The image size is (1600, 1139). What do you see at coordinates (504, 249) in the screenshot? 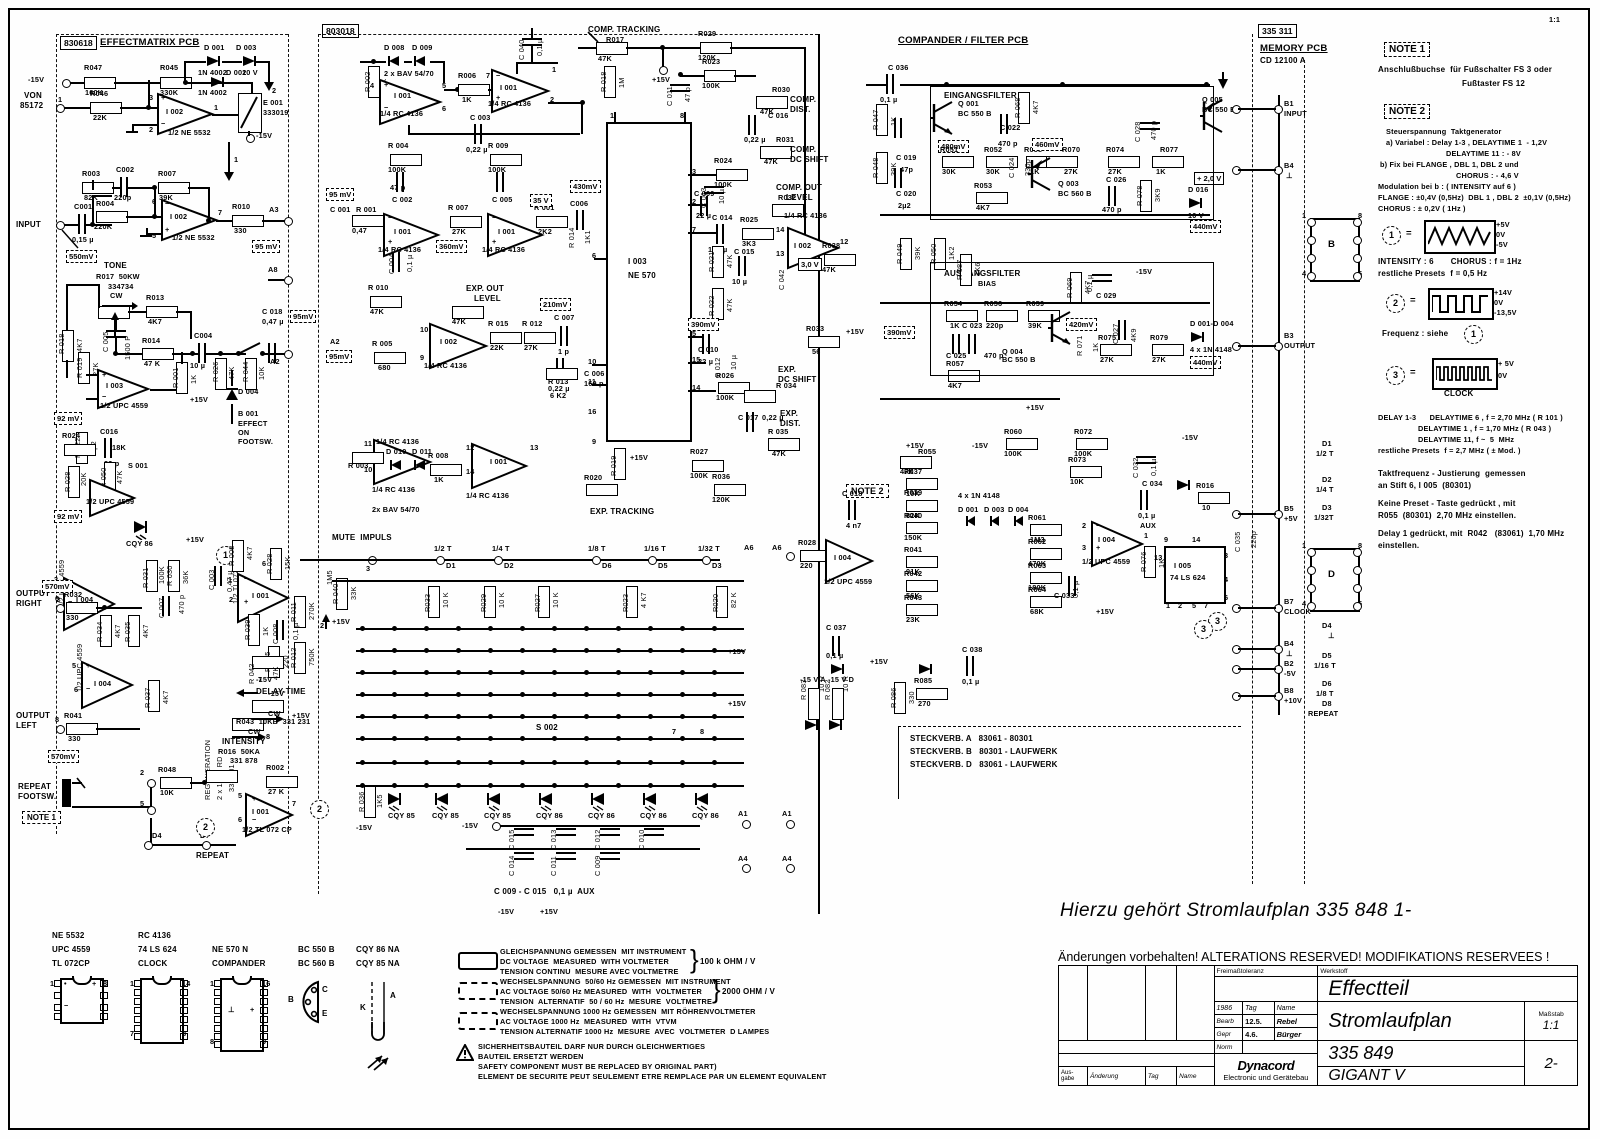
I see `ic-type-i001d: 1/4 RC 4136` at bounding box center [504, 249].